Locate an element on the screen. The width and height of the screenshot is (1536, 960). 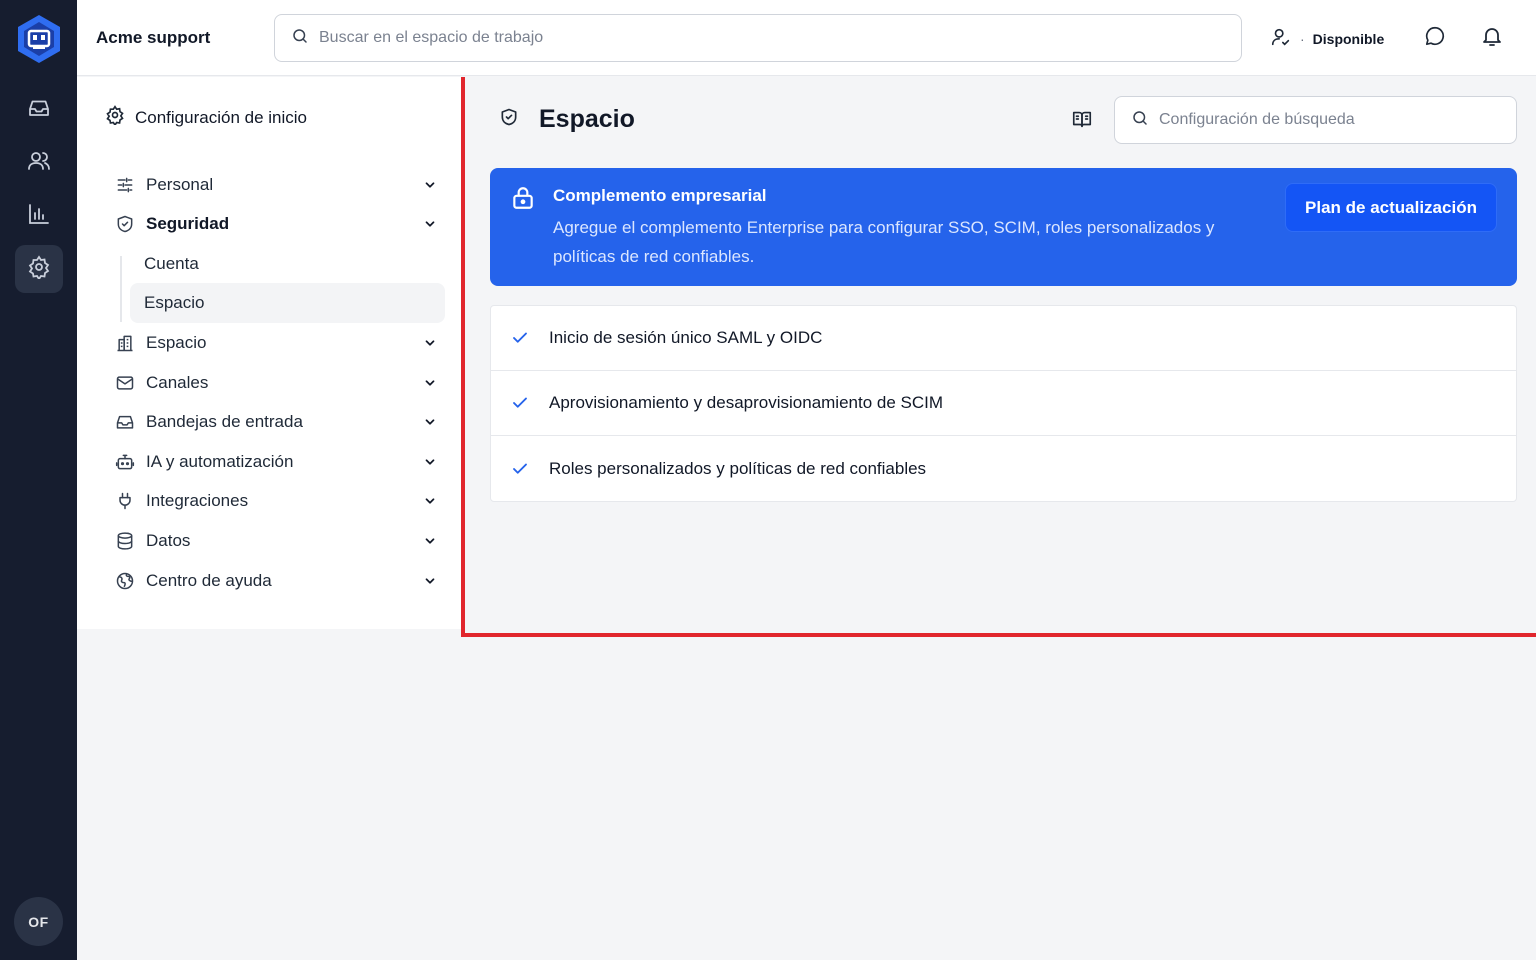
rail-settings-button is located at coordinates (39, 269).